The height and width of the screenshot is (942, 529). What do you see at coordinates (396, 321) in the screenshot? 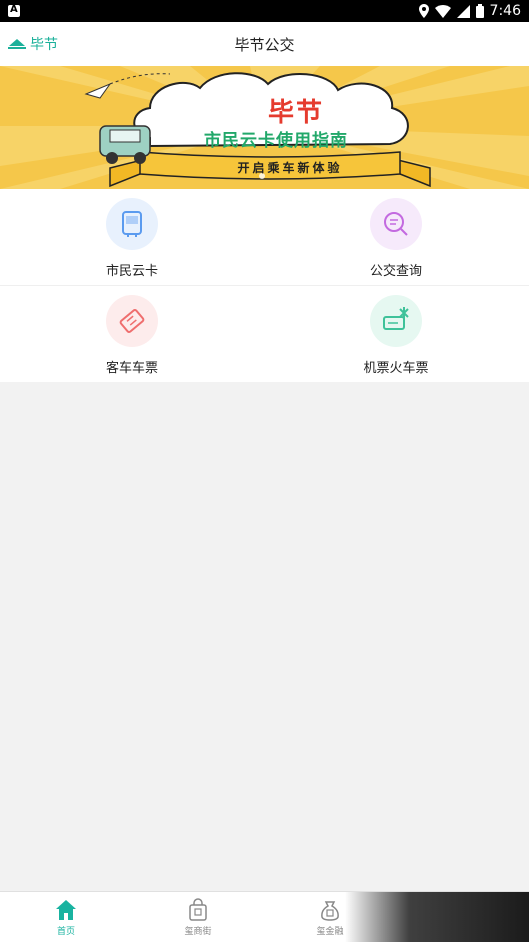
I see `plane-ticket-icon` at bounding box center [396, 321].